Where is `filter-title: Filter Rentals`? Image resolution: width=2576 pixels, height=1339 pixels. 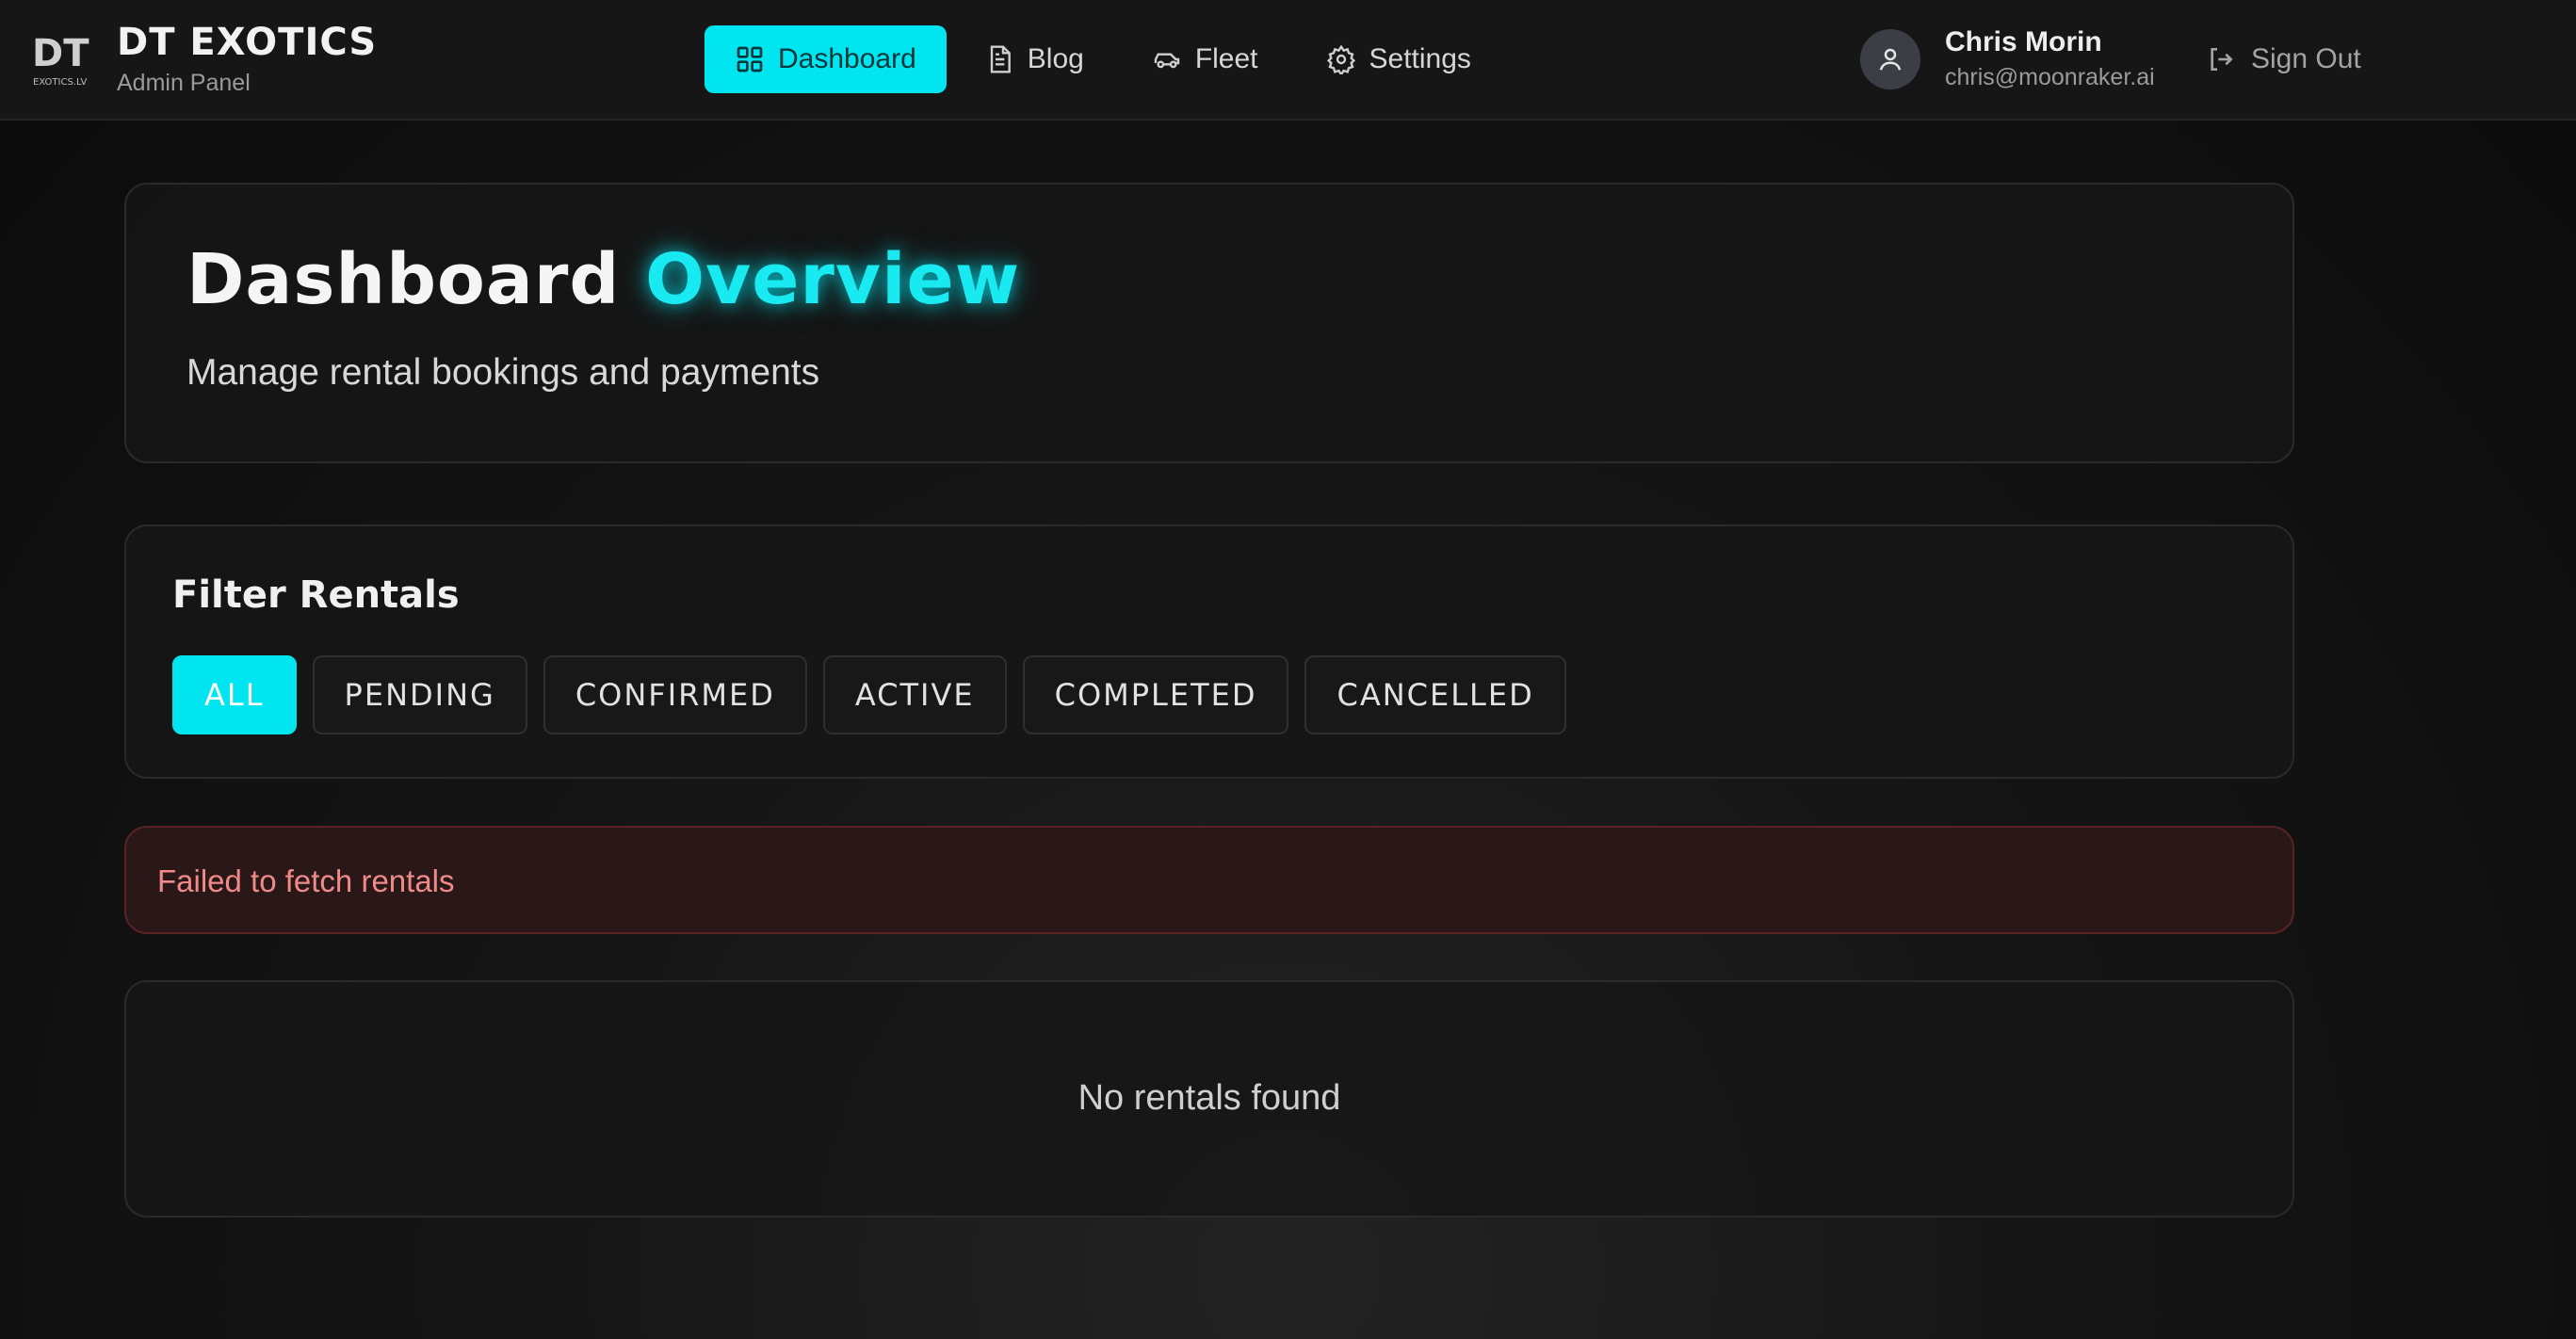
filter-title: Filter Rentals is located at coordinates (316, 595).